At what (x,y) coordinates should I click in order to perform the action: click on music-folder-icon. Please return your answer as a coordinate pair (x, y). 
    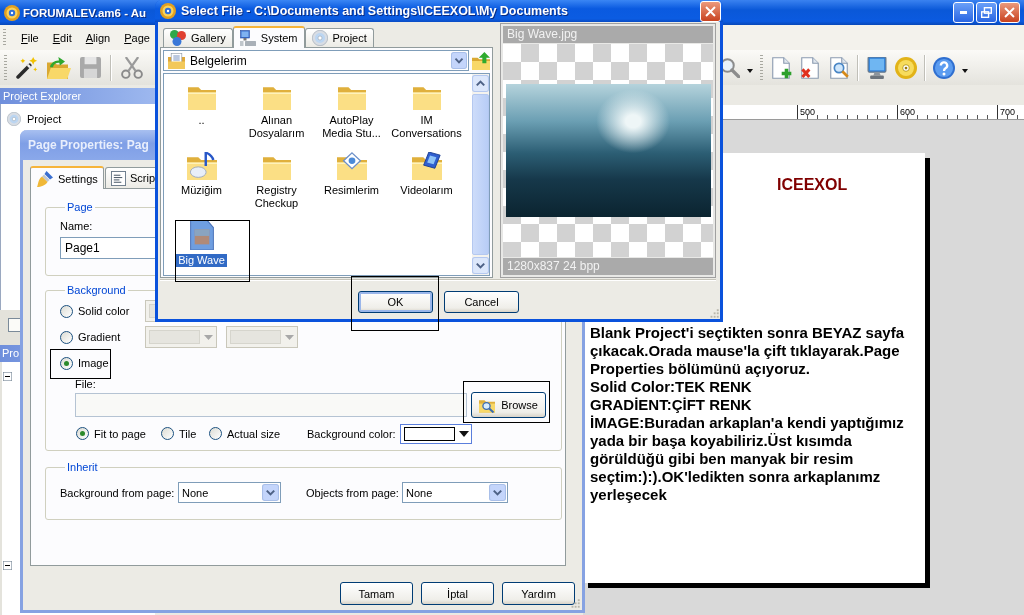
    Looking at the image, I should click on (201, 166).